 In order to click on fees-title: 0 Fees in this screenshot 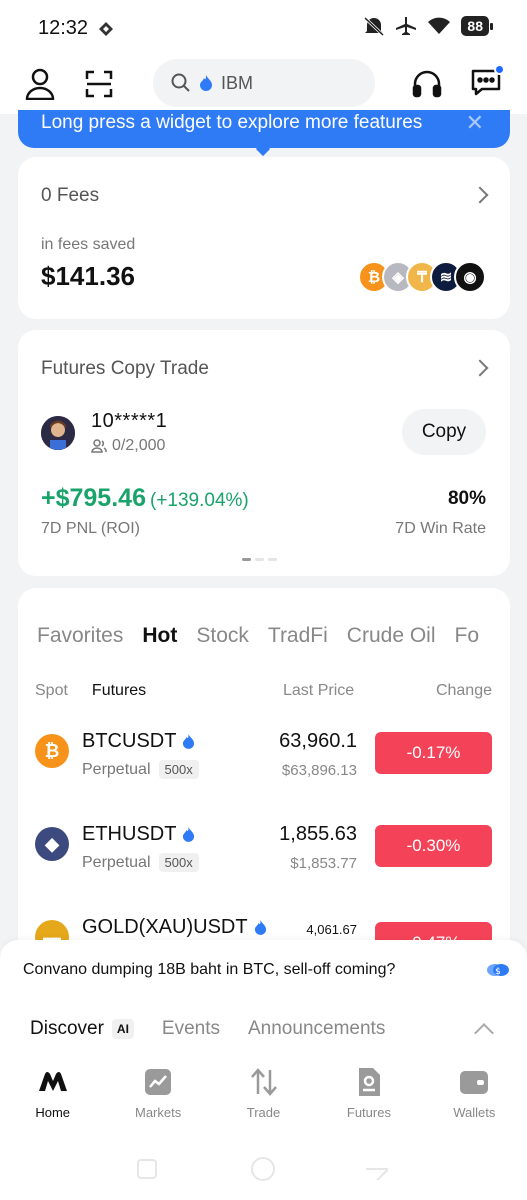, I will do `click(70, 195)`.